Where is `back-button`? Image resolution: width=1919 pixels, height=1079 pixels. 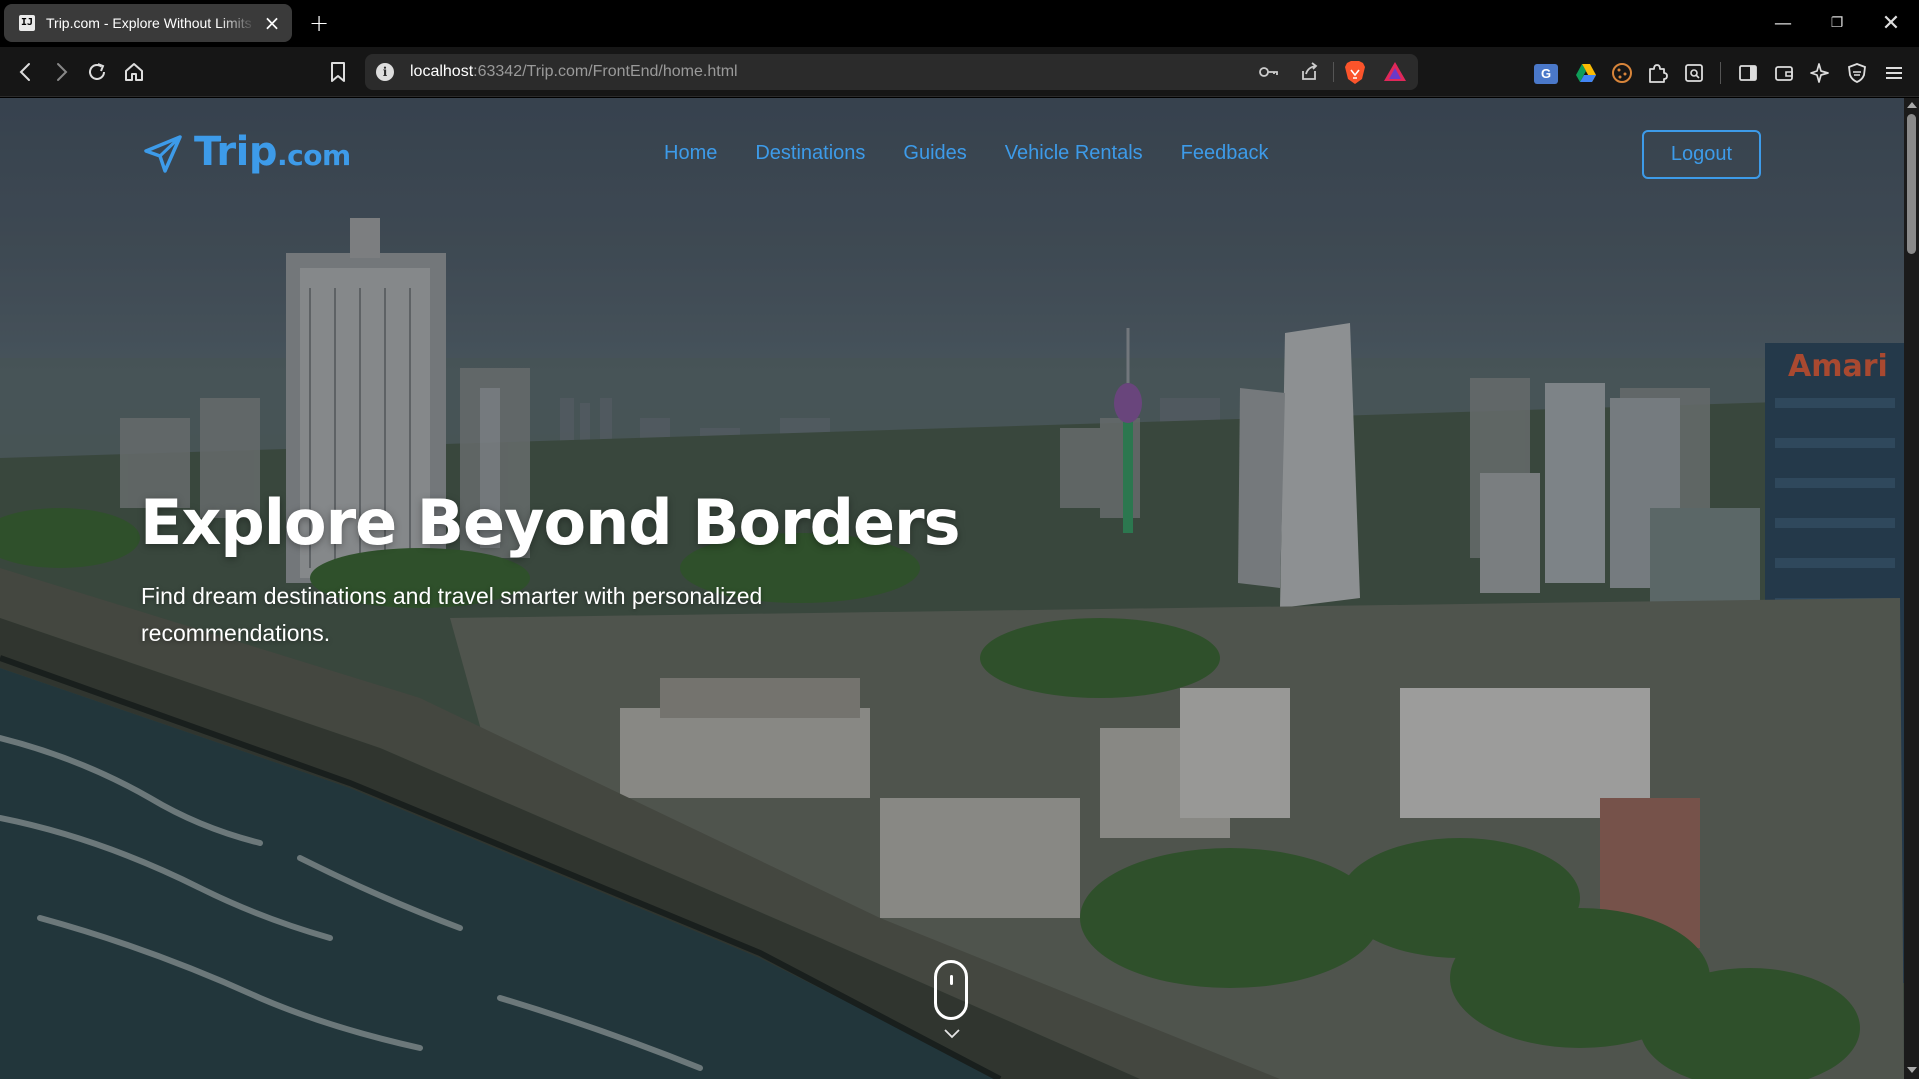 back-button is located at coordinates (26, 72).